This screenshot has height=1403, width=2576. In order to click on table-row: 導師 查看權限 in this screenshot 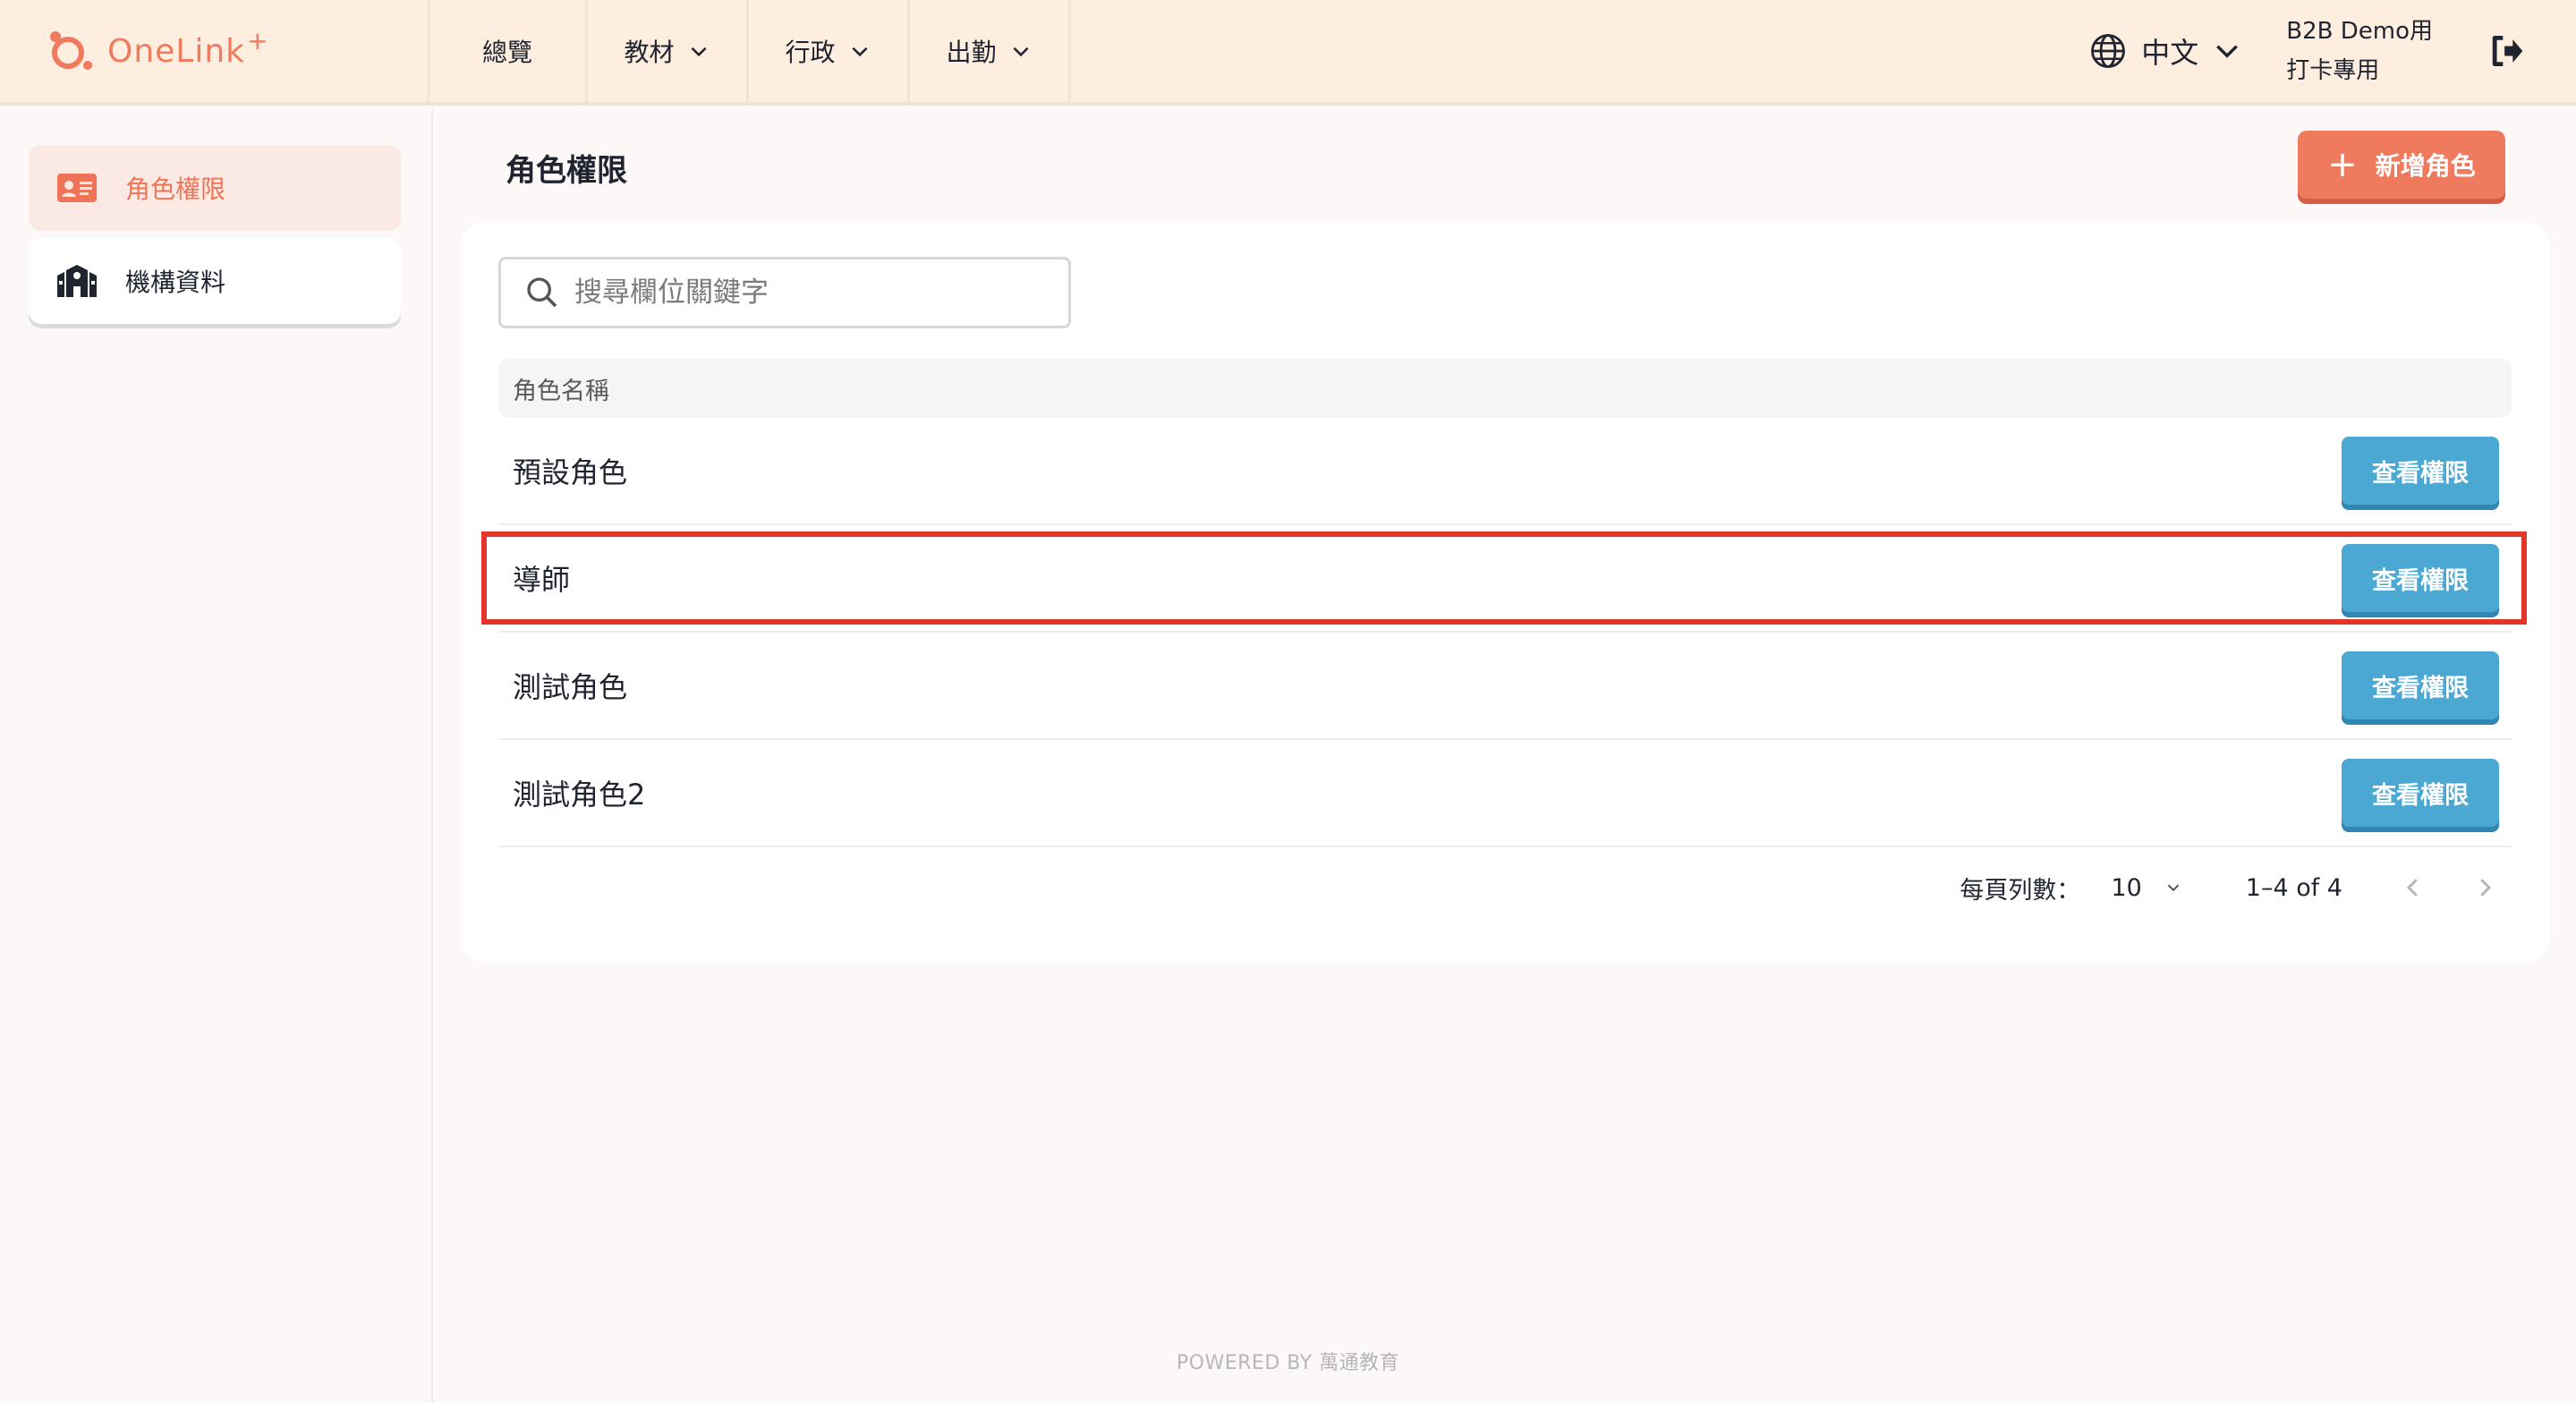, I will do `click(1505, 579)`.